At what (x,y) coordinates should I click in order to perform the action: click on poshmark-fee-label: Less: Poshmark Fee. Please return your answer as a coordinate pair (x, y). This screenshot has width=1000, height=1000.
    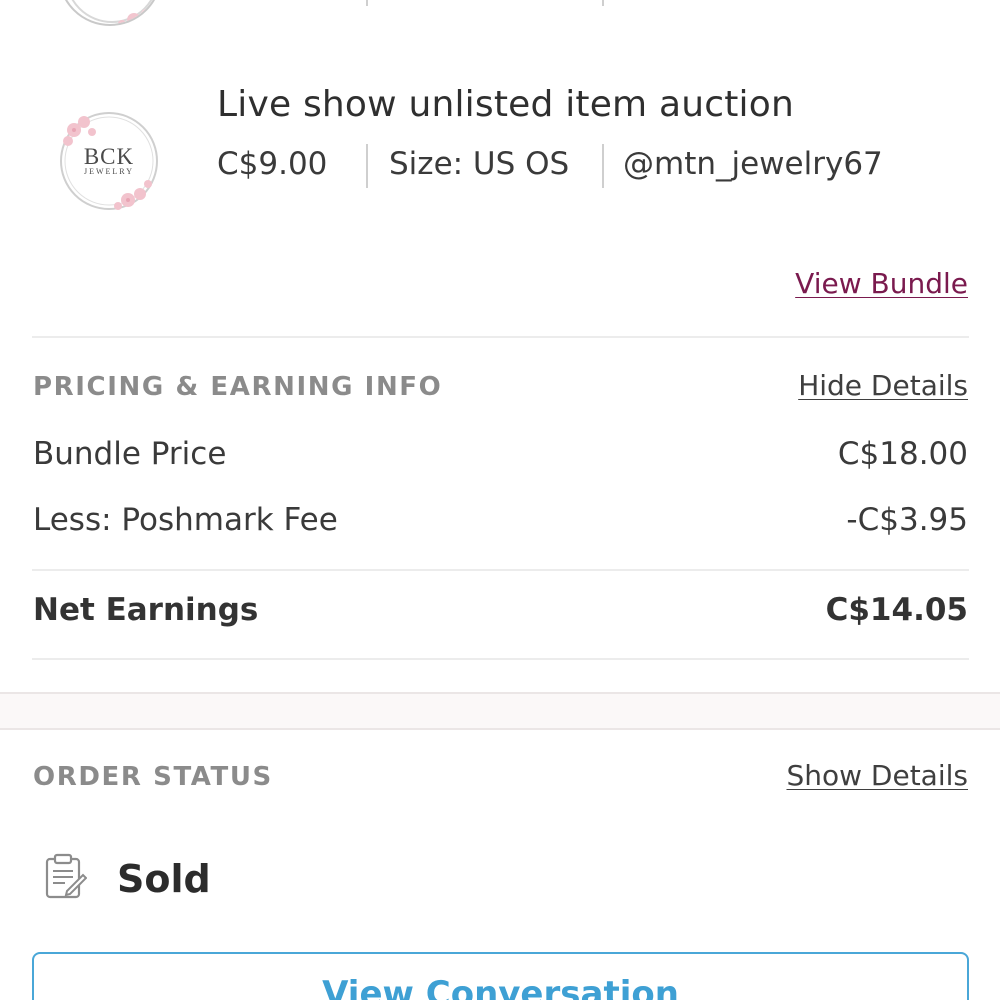
    Looking at the image, I should click on (185, 520).